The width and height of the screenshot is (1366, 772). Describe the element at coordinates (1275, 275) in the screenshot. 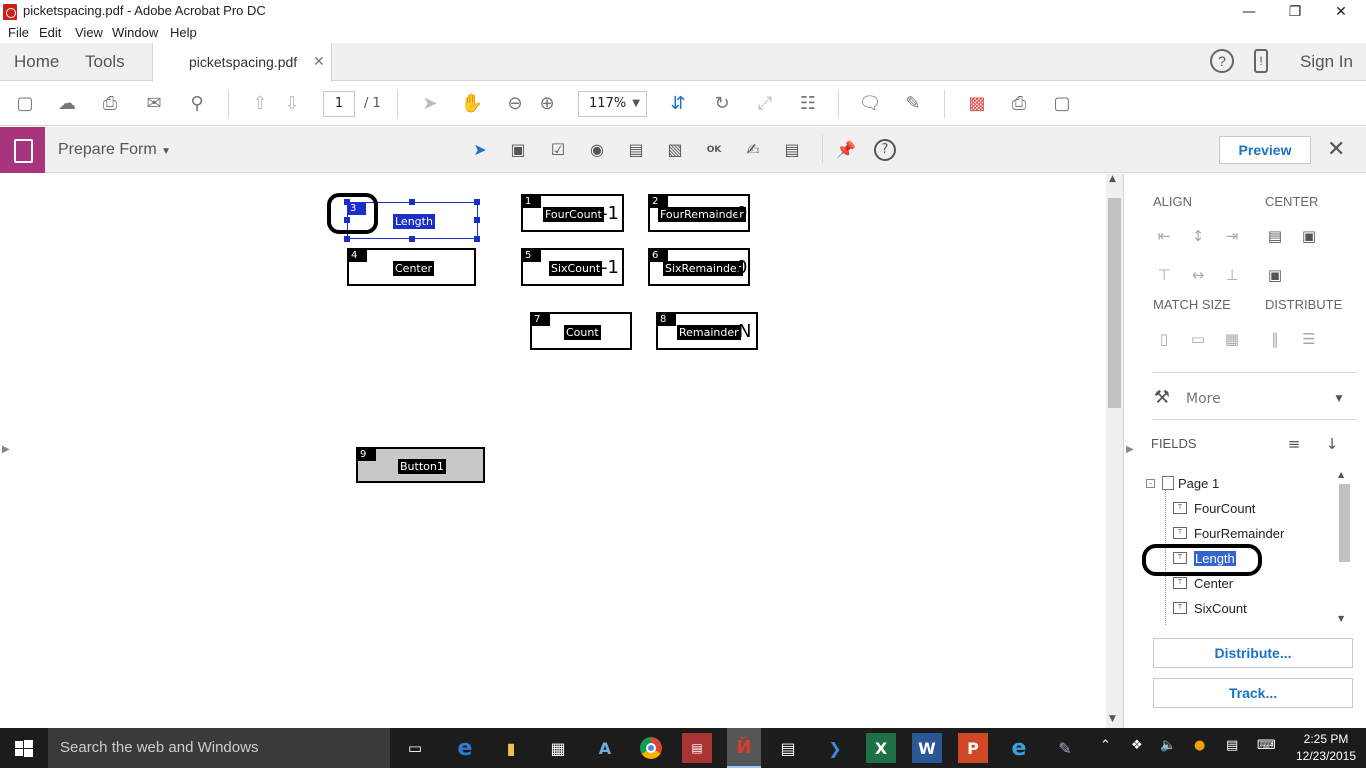

I see `center-both-icon: ▣` at that location.